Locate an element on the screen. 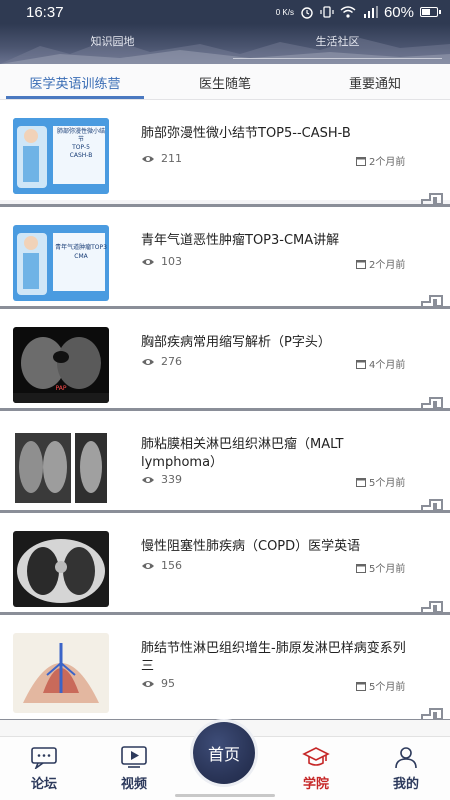  view-count: 103 is located at coordinates (171, 261).